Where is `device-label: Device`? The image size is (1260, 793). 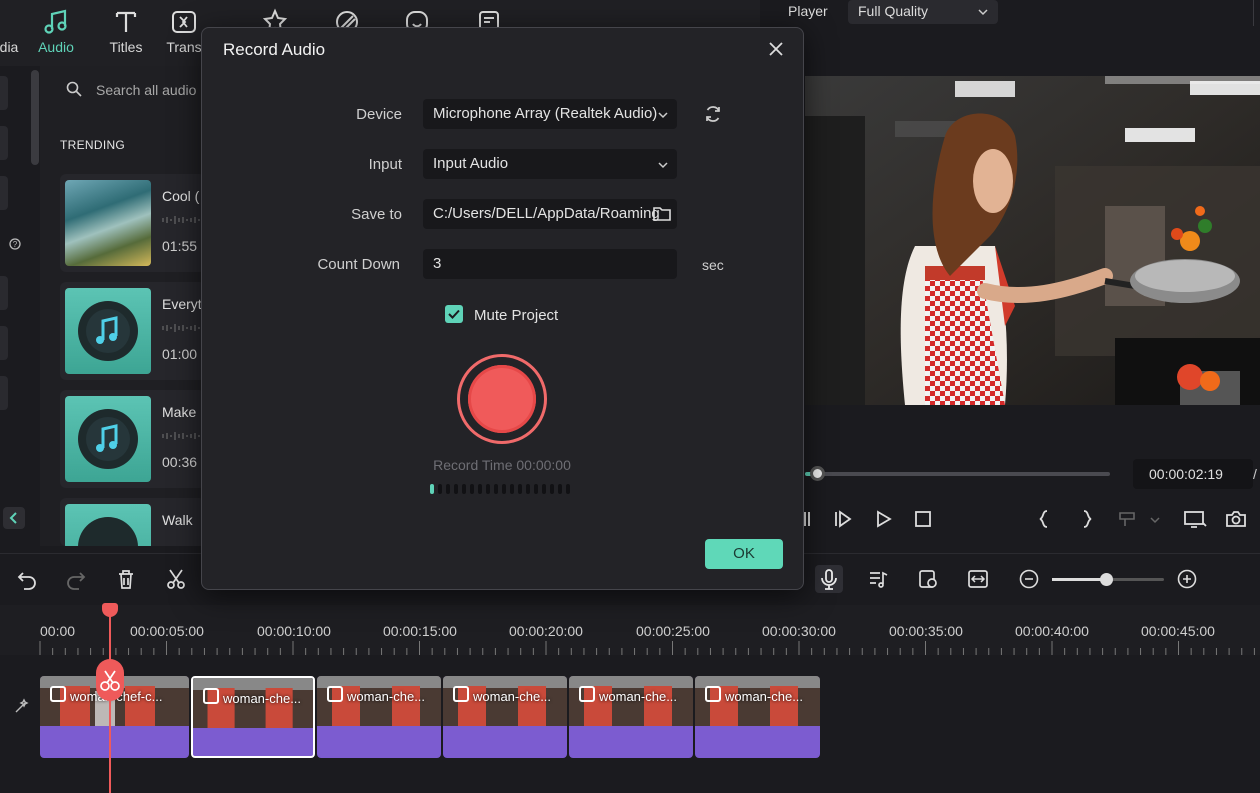
device-label: Device is located at coordinates (379, 114).